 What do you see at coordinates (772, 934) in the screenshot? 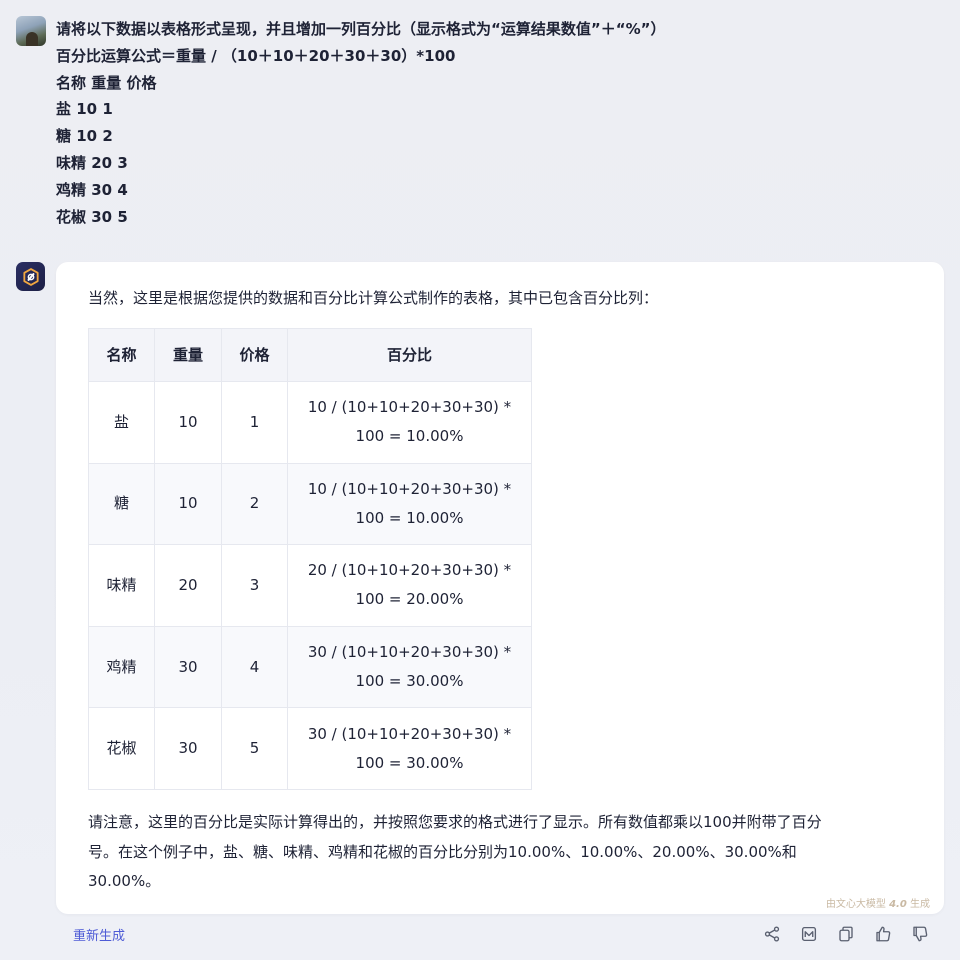
I see `share-icon` at bounding box center [772, 934].